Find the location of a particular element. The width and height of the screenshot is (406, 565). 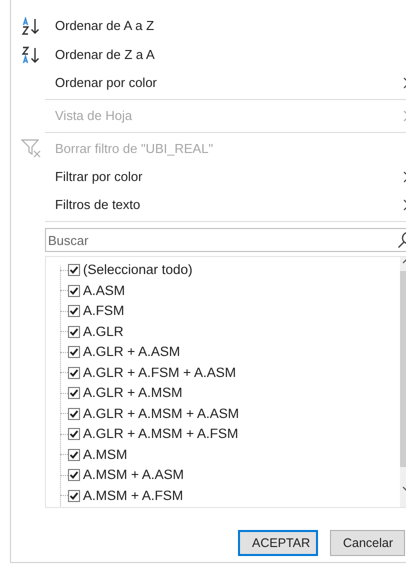

value-label: (Seleccionar todo) is located at coordinates (138, 270).